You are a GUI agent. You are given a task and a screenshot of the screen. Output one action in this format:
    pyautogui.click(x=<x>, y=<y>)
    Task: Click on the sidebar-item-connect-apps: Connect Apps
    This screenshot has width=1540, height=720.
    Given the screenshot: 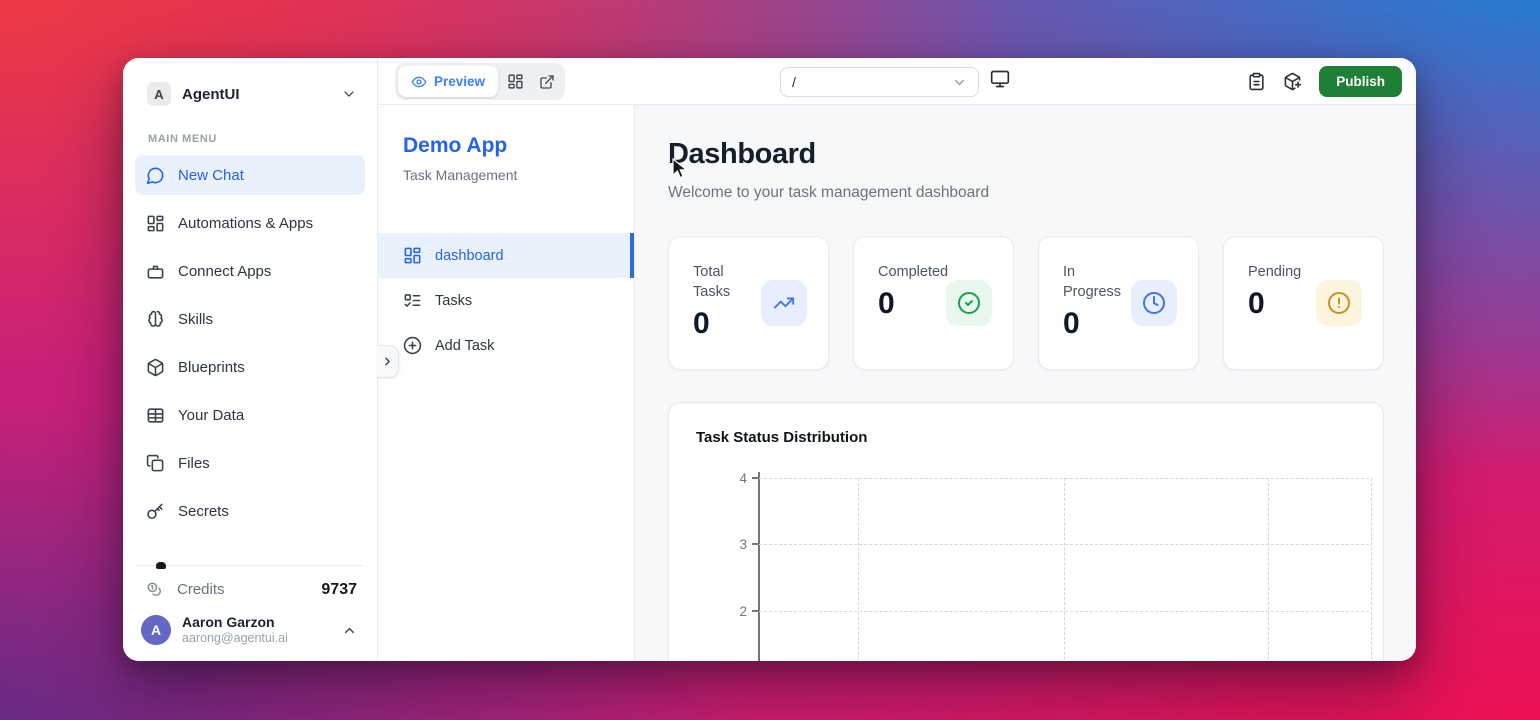 What is the action you would take?
    pyautogui.click(x=250, y=271)
    